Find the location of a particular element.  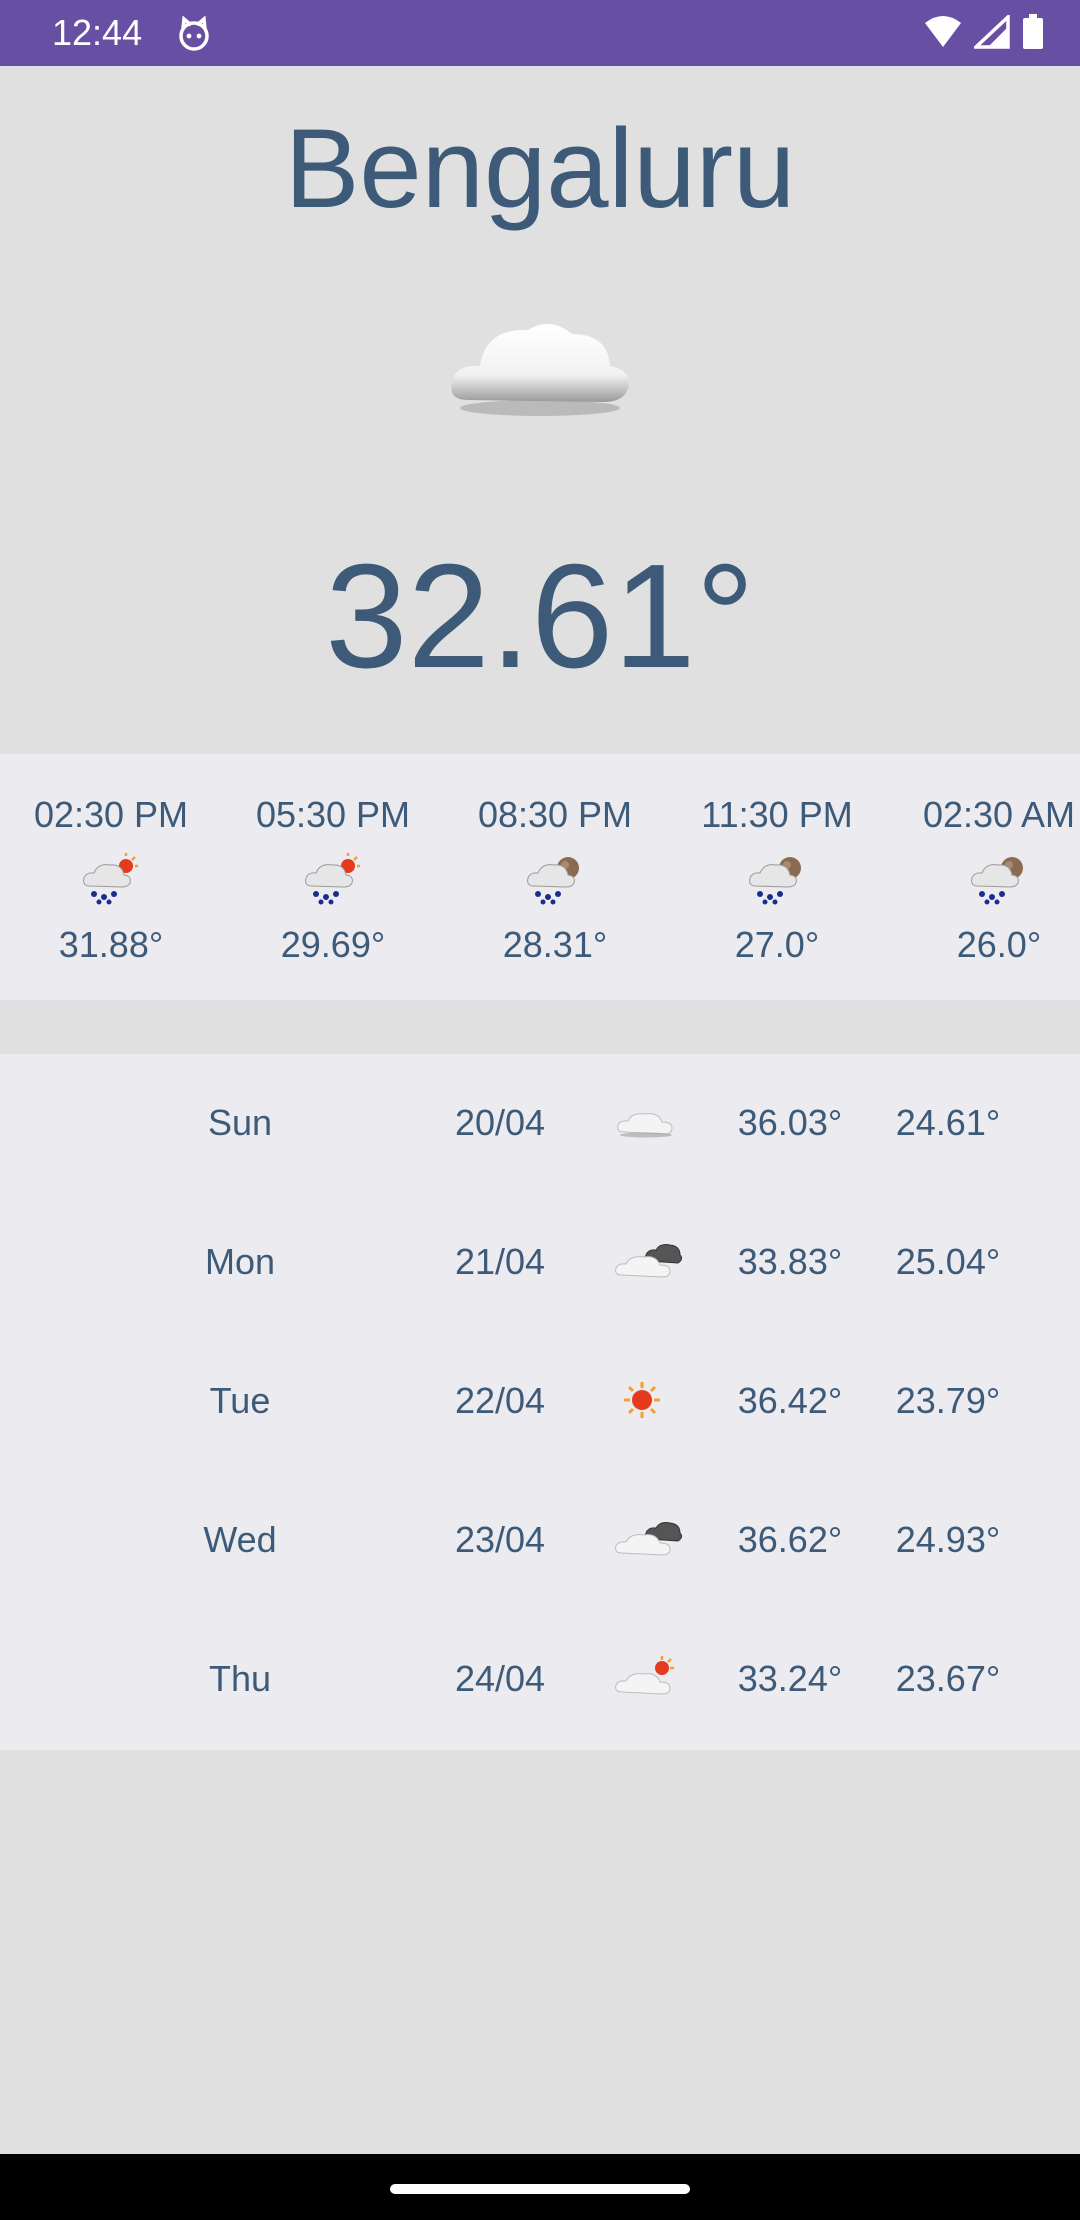

daily-min: 23.67° is located at coordinates (948, 1678).